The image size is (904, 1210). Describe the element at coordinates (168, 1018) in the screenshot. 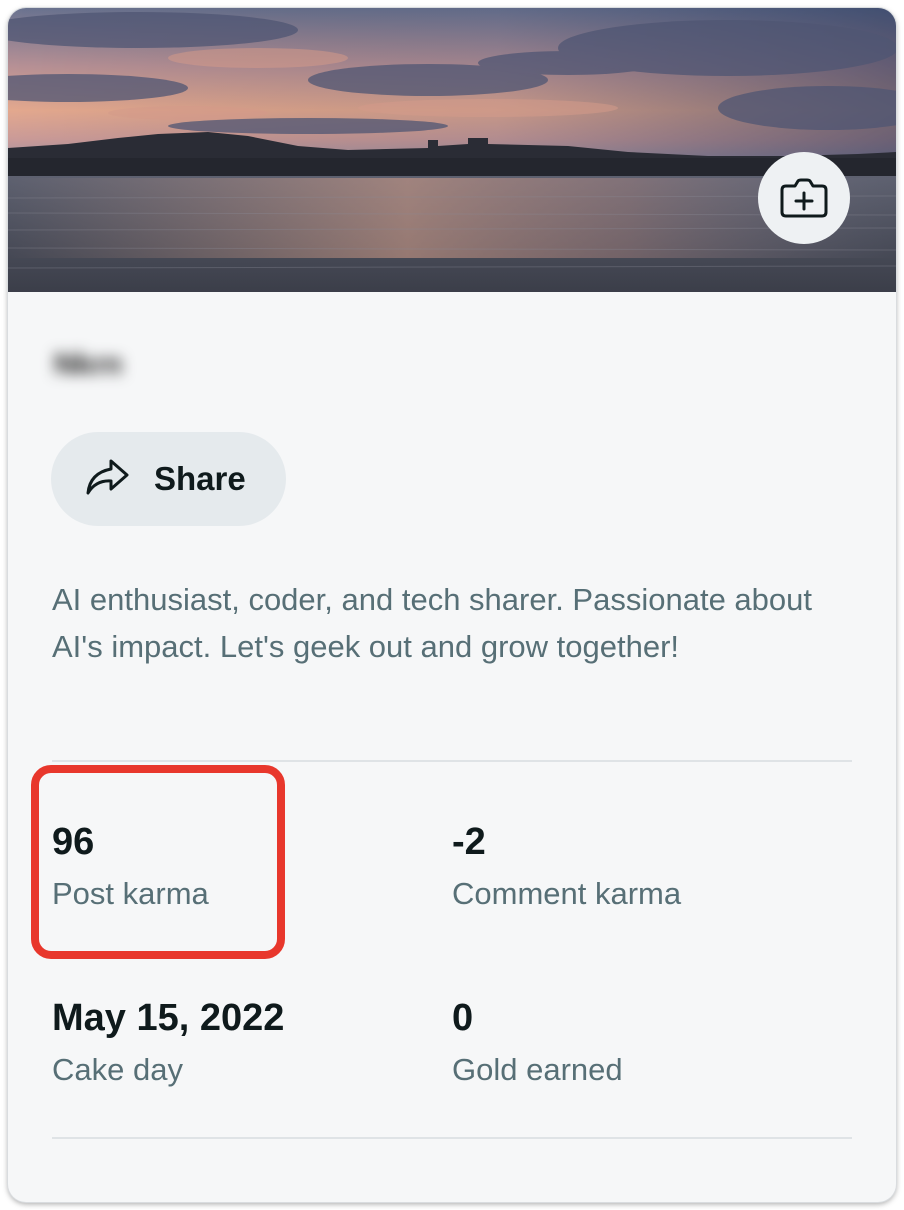

I see `stat-value: May 15, 2022` at that location.